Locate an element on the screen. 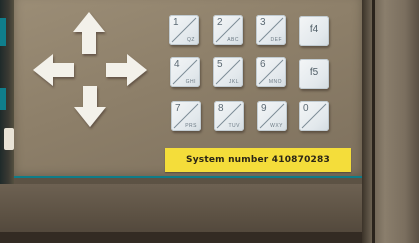  key-number: f4 is located at coordinates (314, 29).